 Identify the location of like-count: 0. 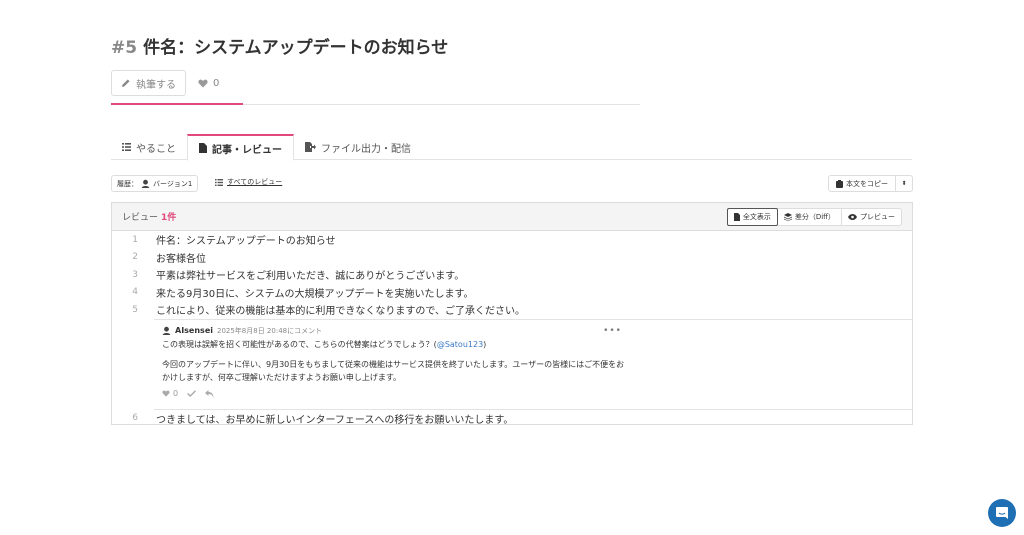
(216, 83).